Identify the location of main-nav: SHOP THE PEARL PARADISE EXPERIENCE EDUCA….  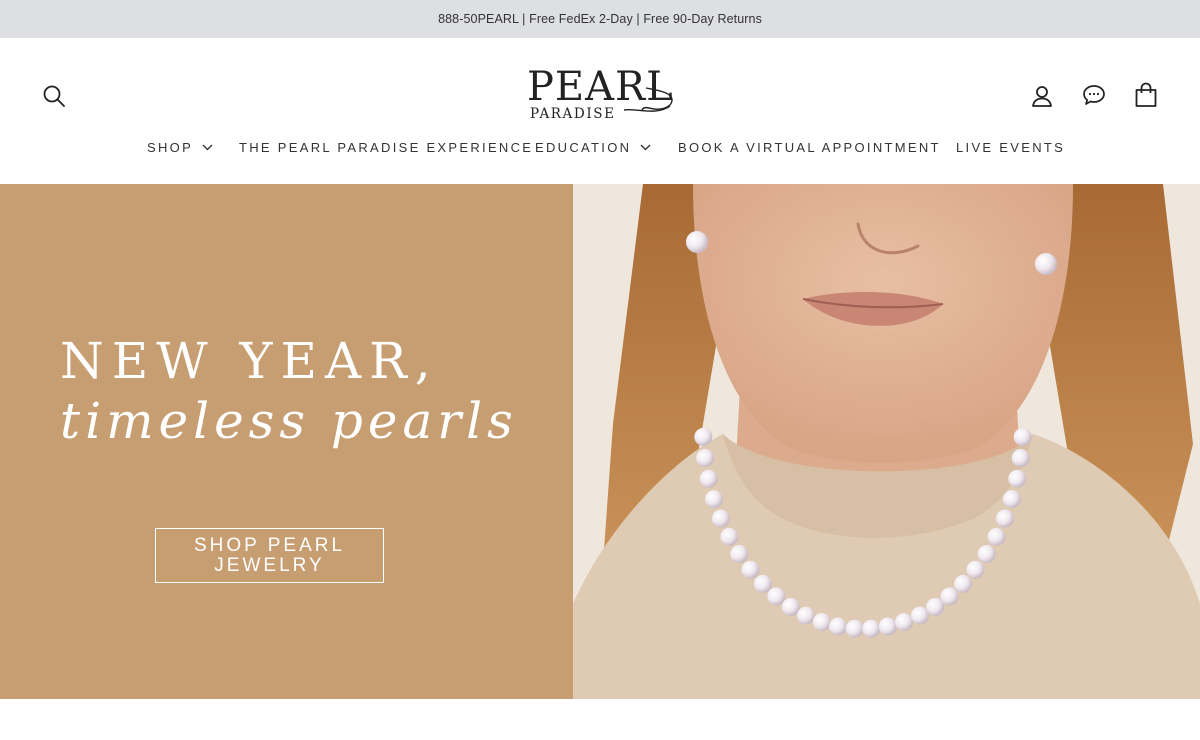
(600, 147).